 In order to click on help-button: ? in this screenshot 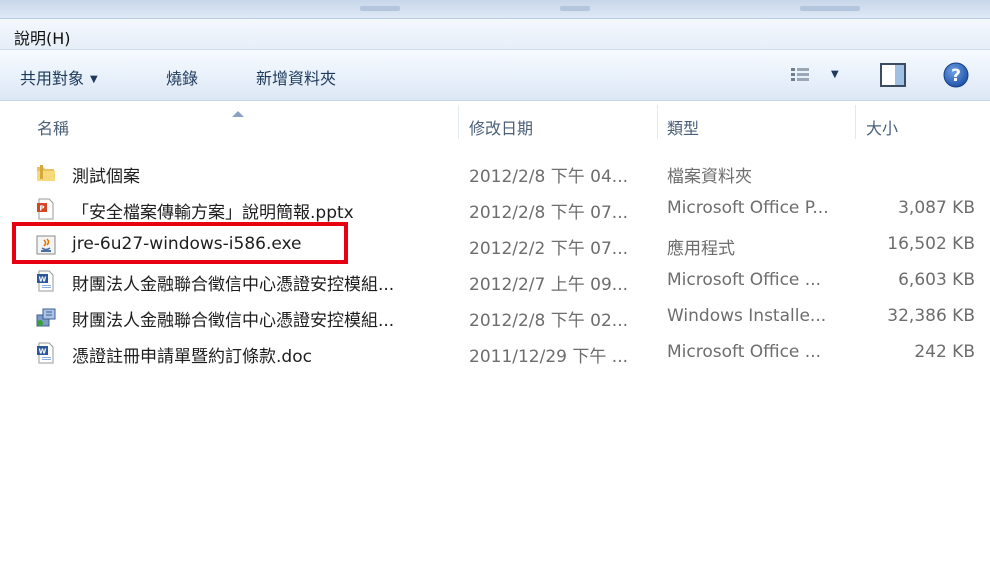, I will do `click(956, 77)`.